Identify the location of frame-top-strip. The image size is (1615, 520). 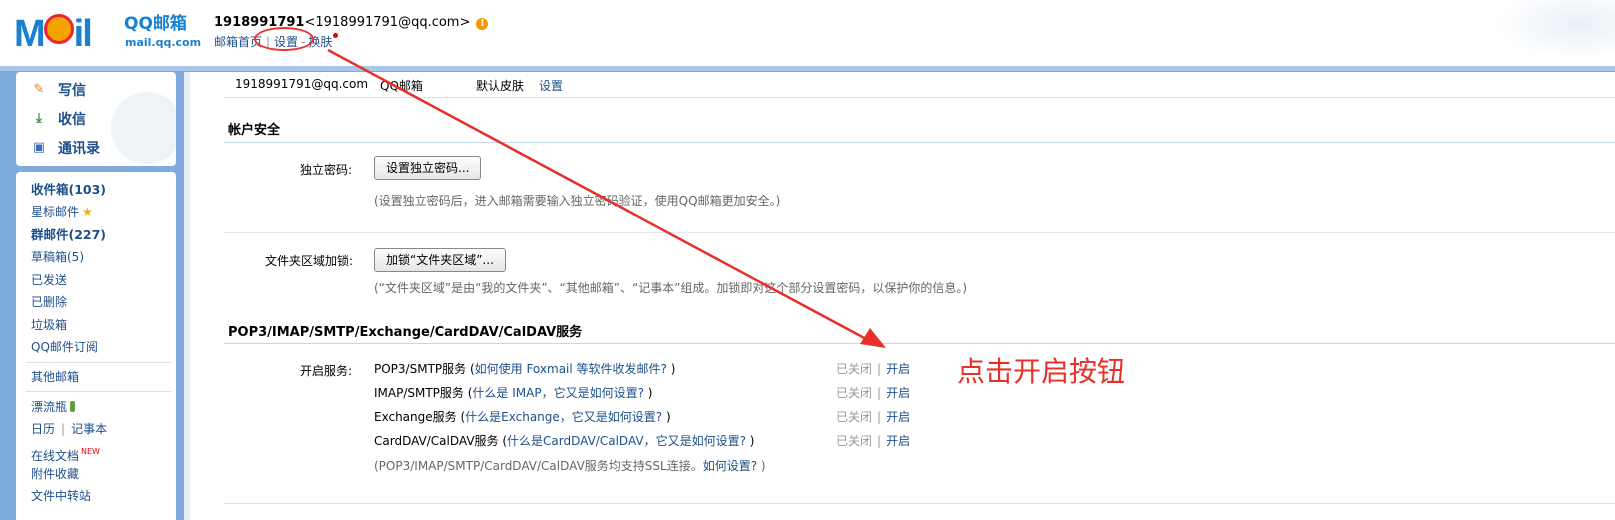
(807, 68).